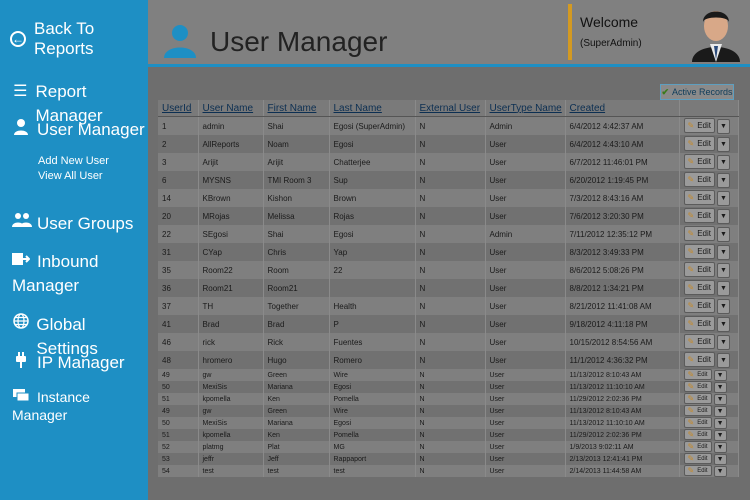  What do you see at coordinates (70, 176) in the screenshot?
I see `sidebar-sub-view-all-user: View All User` at bounding box center [70, 176].